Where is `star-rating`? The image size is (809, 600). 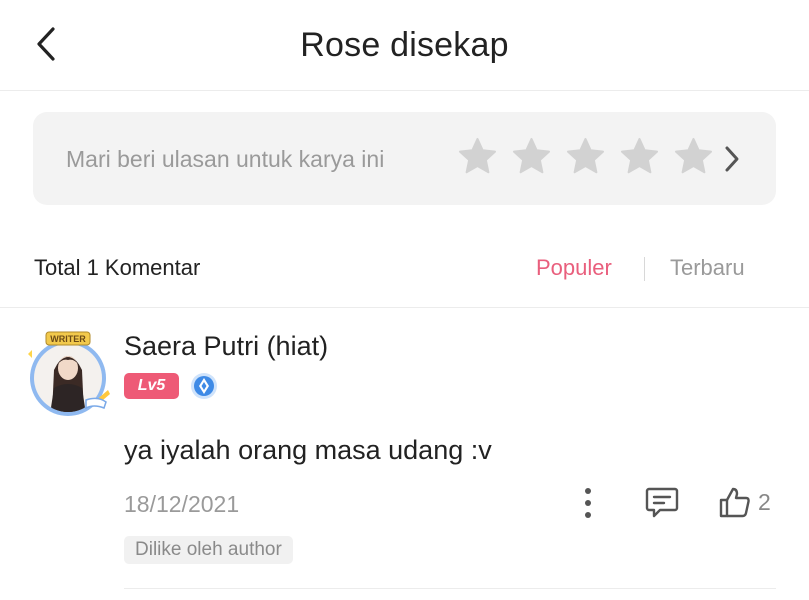 star-rating is located at coordinates (585, 156).